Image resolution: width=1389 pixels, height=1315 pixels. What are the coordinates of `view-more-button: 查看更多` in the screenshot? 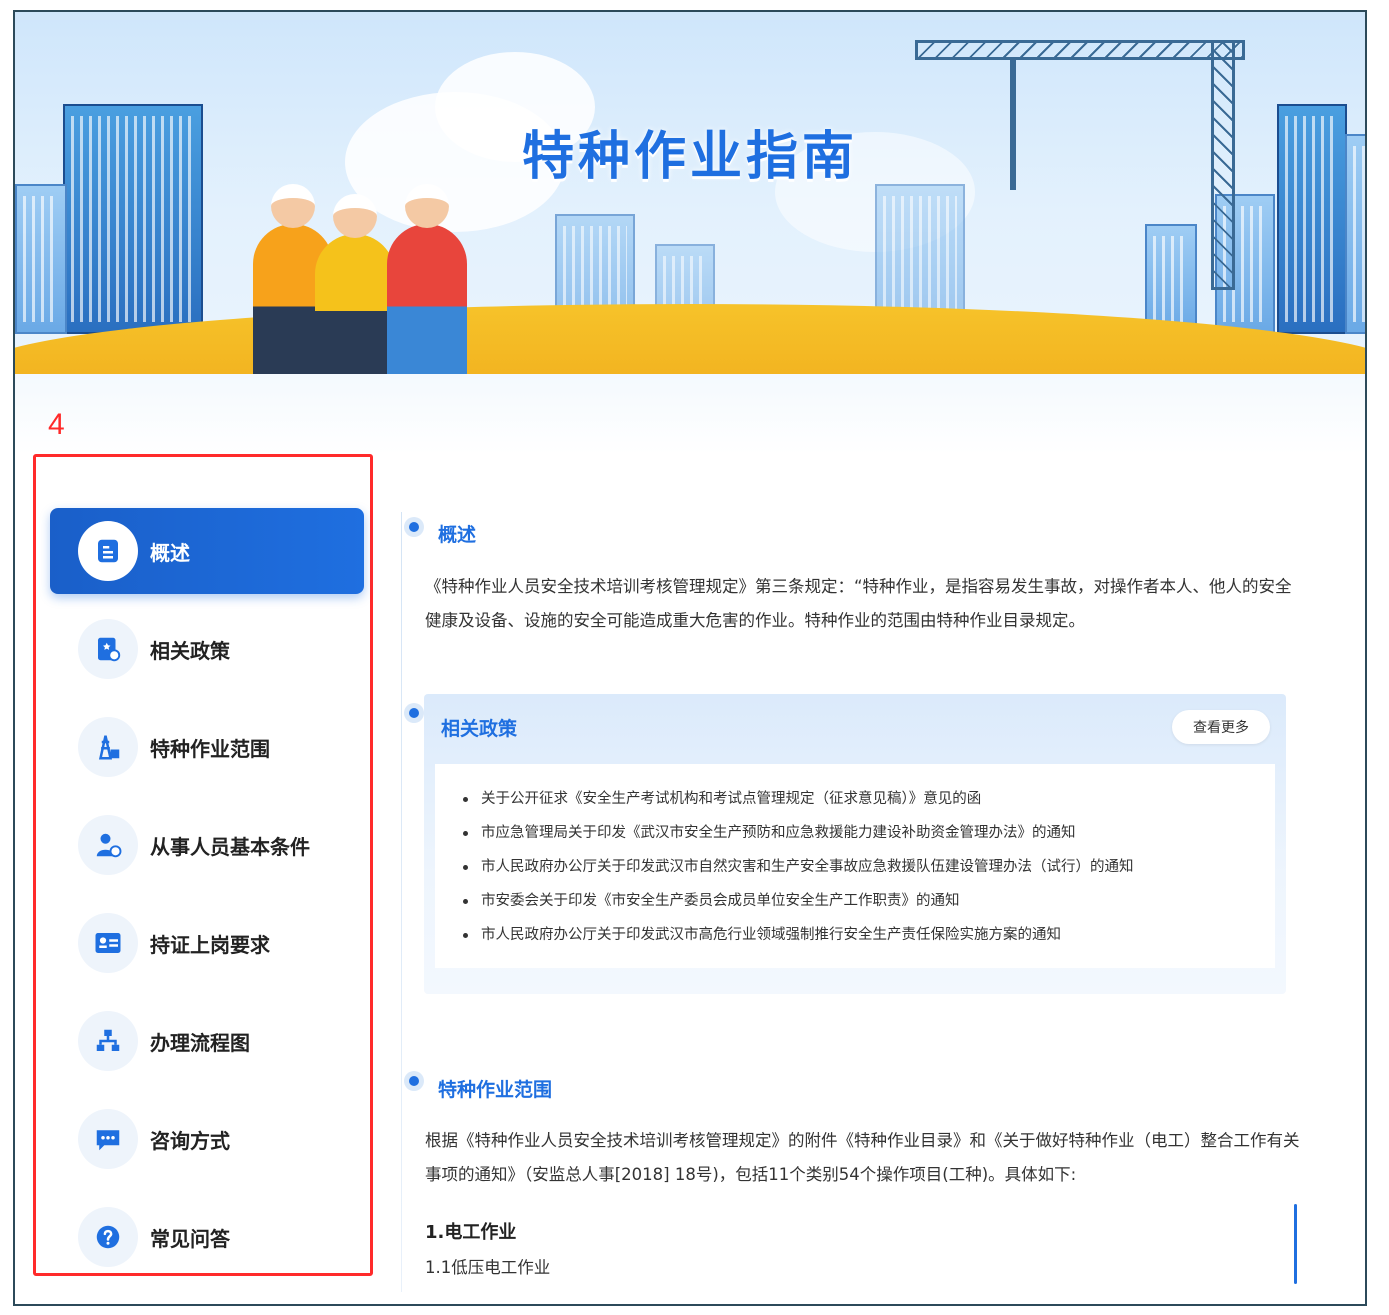 It's located at (1221, 727).